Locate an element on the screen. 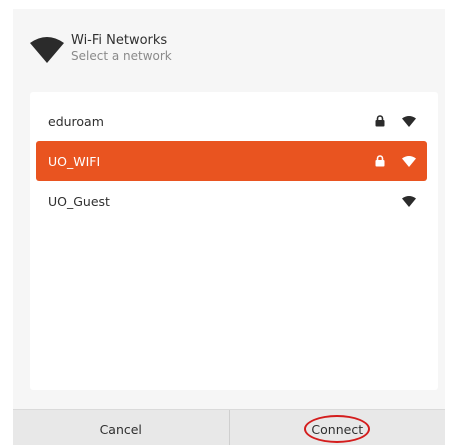  cancel-label: Cancel is located at coordinates (120, 429).